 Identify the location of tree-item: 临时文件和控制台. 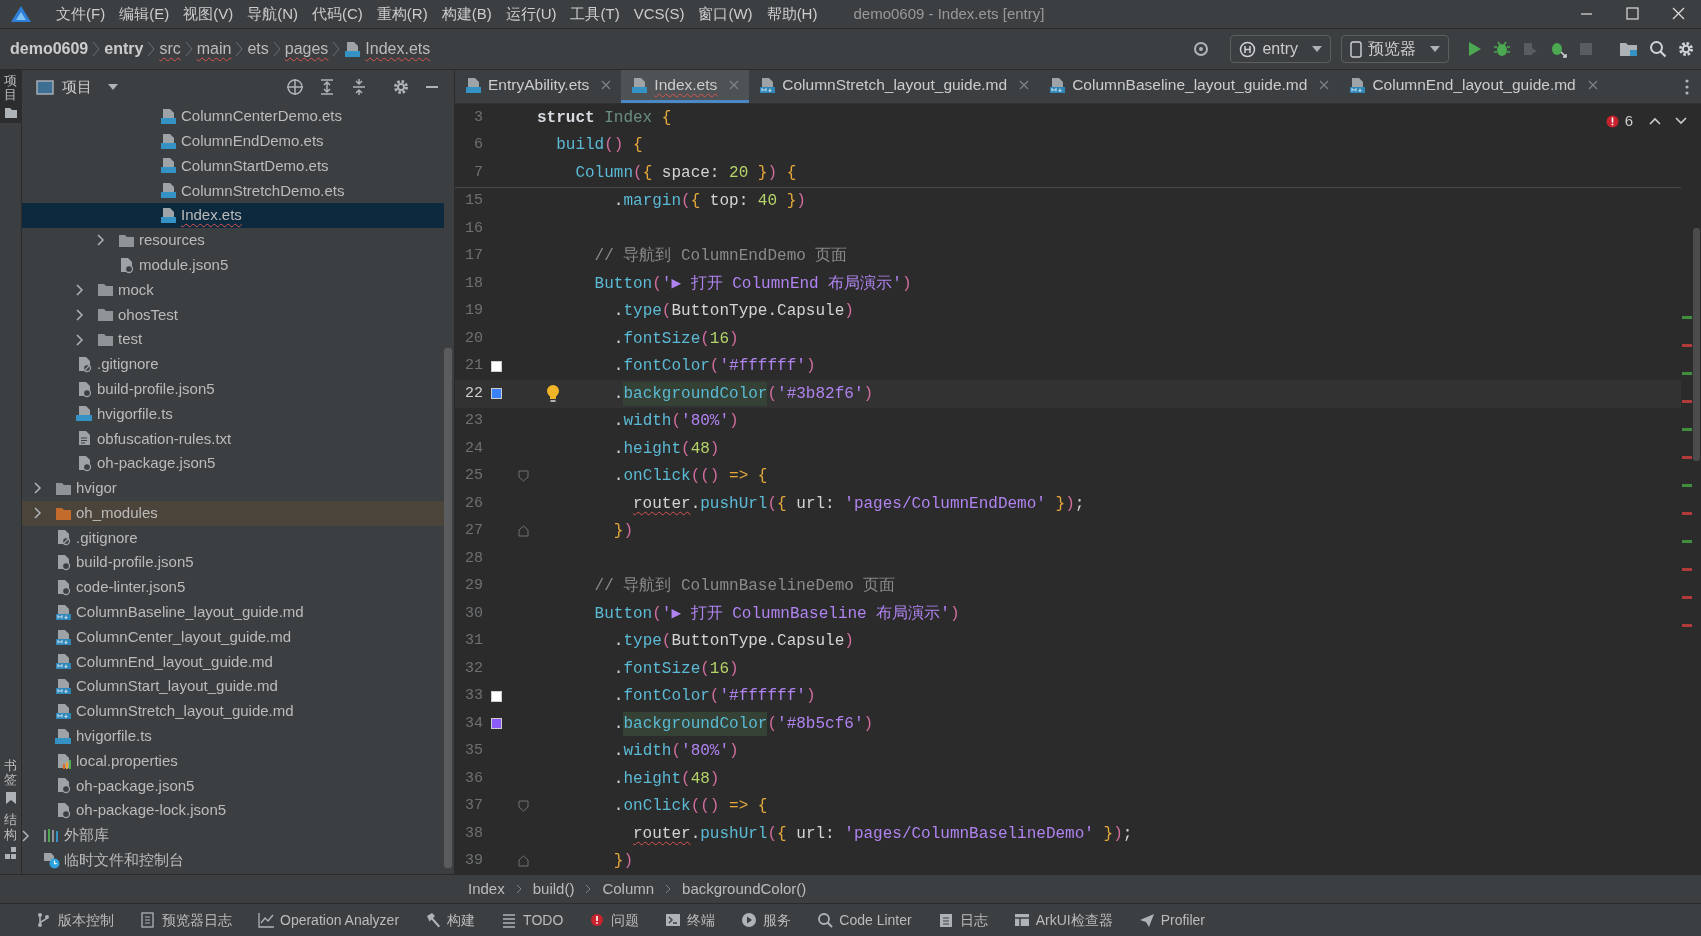
(233, 860).